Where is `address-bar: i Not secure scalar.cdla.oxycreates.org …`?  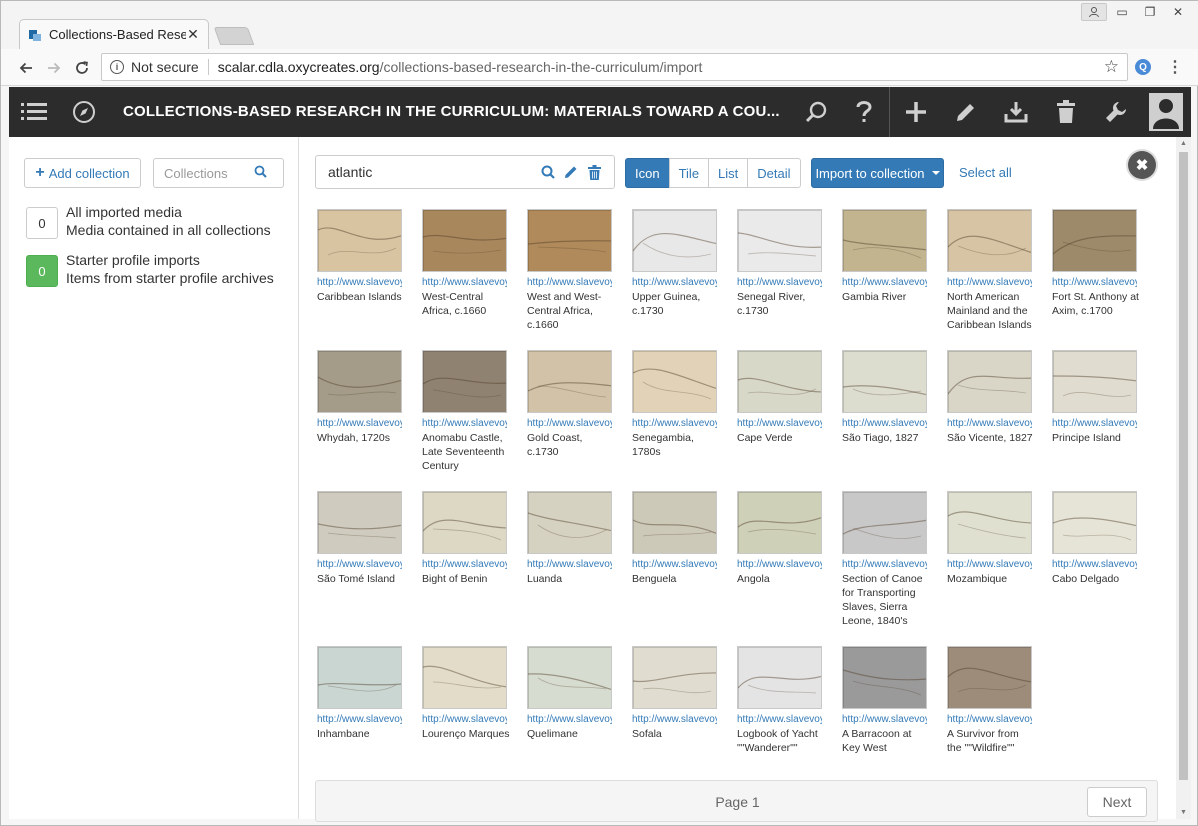
address-bar: i Not secure scalar.cdla.oxycreates.org … is located at coordinates (614, 67).